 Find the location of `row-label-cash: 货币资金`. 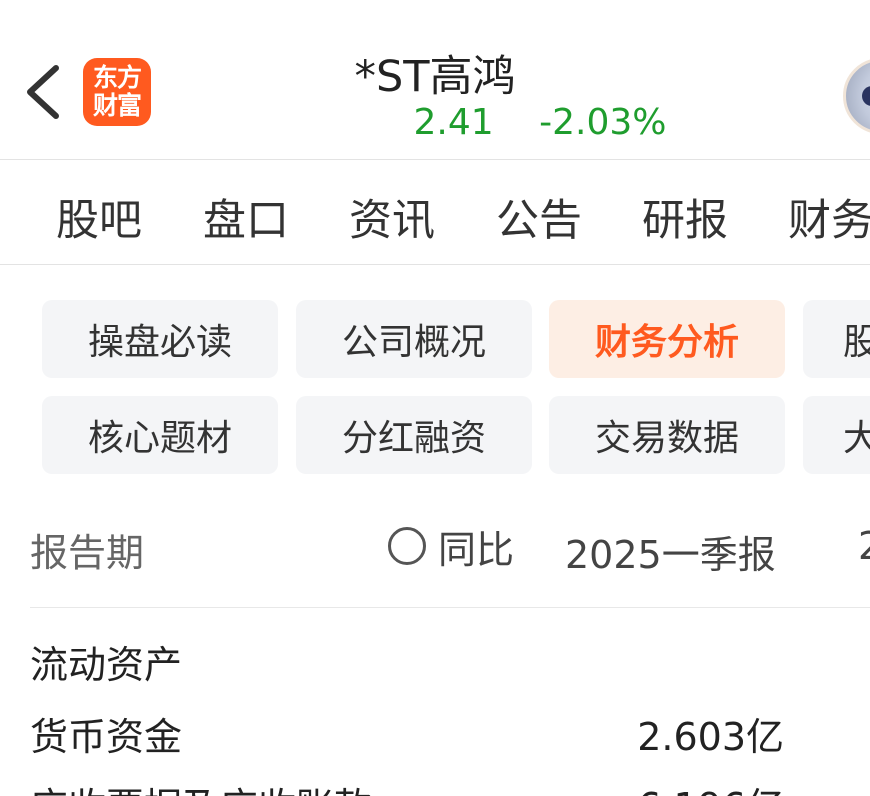

row-label-cash: 货币资金 is located at coordinates (106, 737).